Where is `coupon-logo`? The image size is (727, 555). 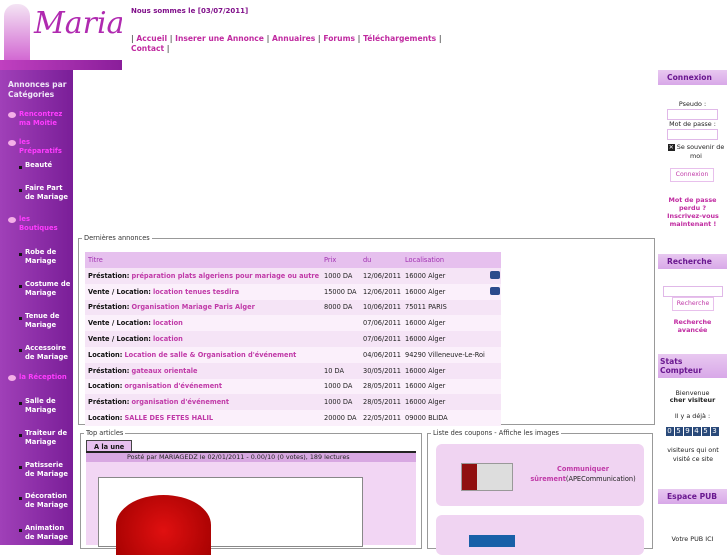
coupon-logo is located at coordinates (492, 541).